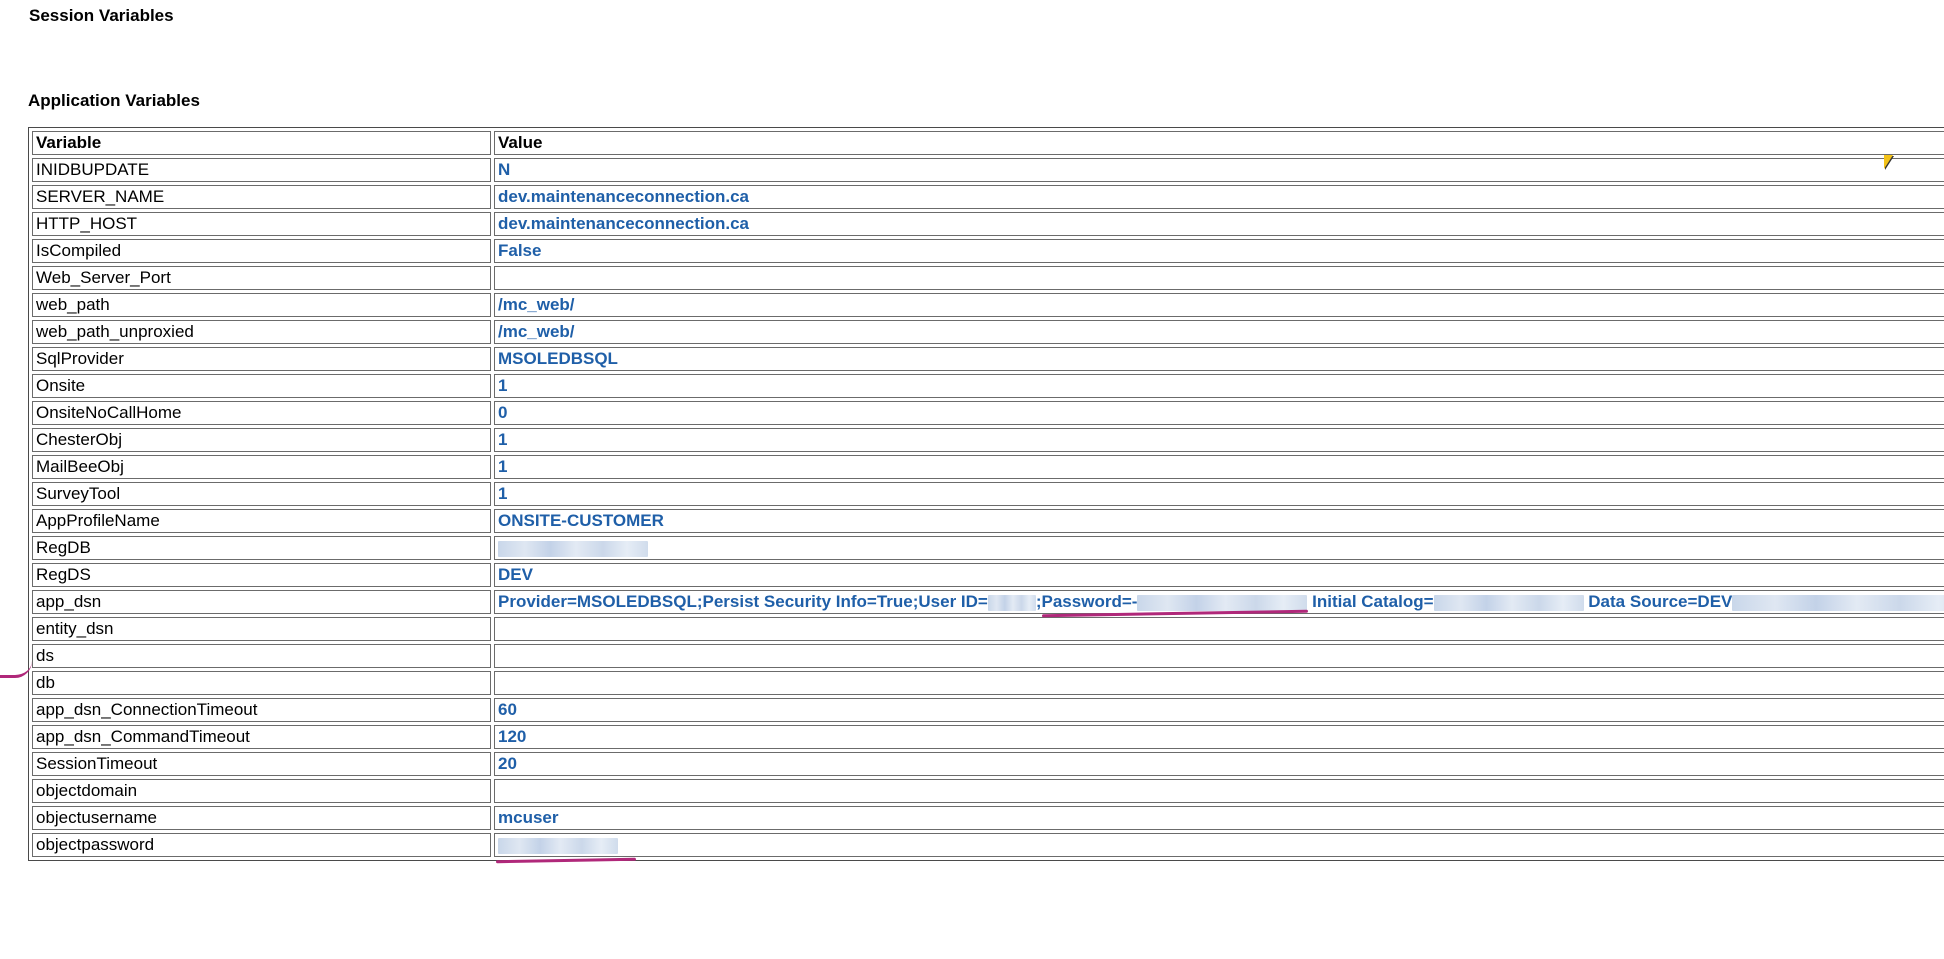  I want to click on table-row: db, so click(988, 683).